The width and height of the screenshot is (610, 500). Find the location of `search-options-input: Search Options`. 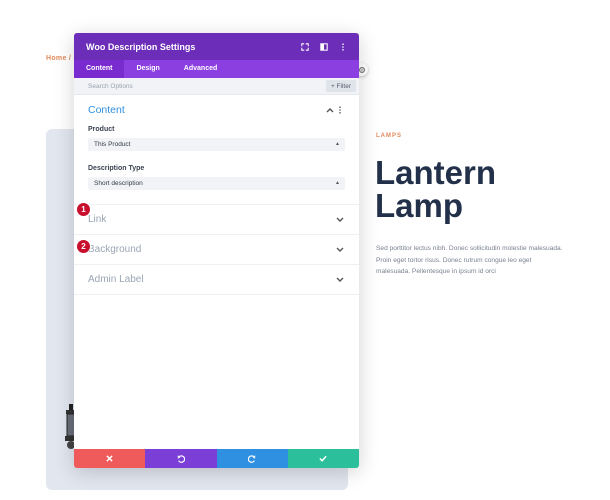

search-options-input: Search Options is located at coordinates (207, 86).